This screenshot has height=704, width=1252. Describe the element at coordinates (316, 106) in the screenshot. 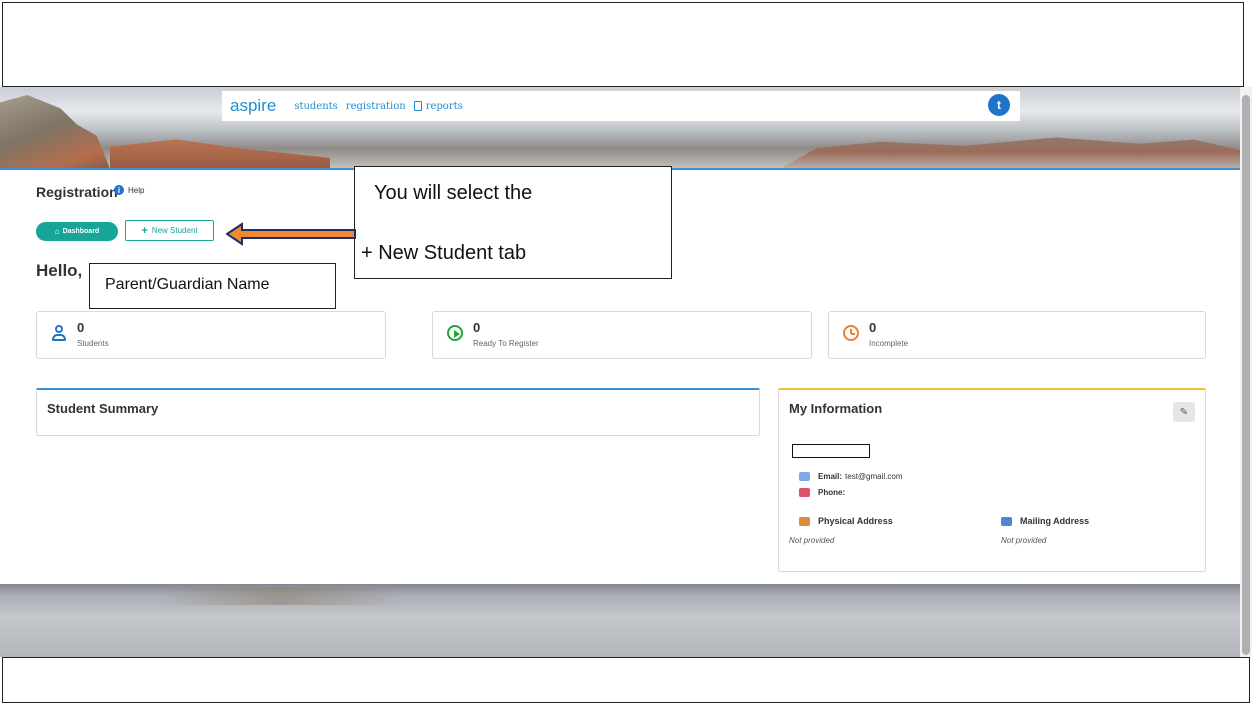

I see `nav-link-students: students` at that location.